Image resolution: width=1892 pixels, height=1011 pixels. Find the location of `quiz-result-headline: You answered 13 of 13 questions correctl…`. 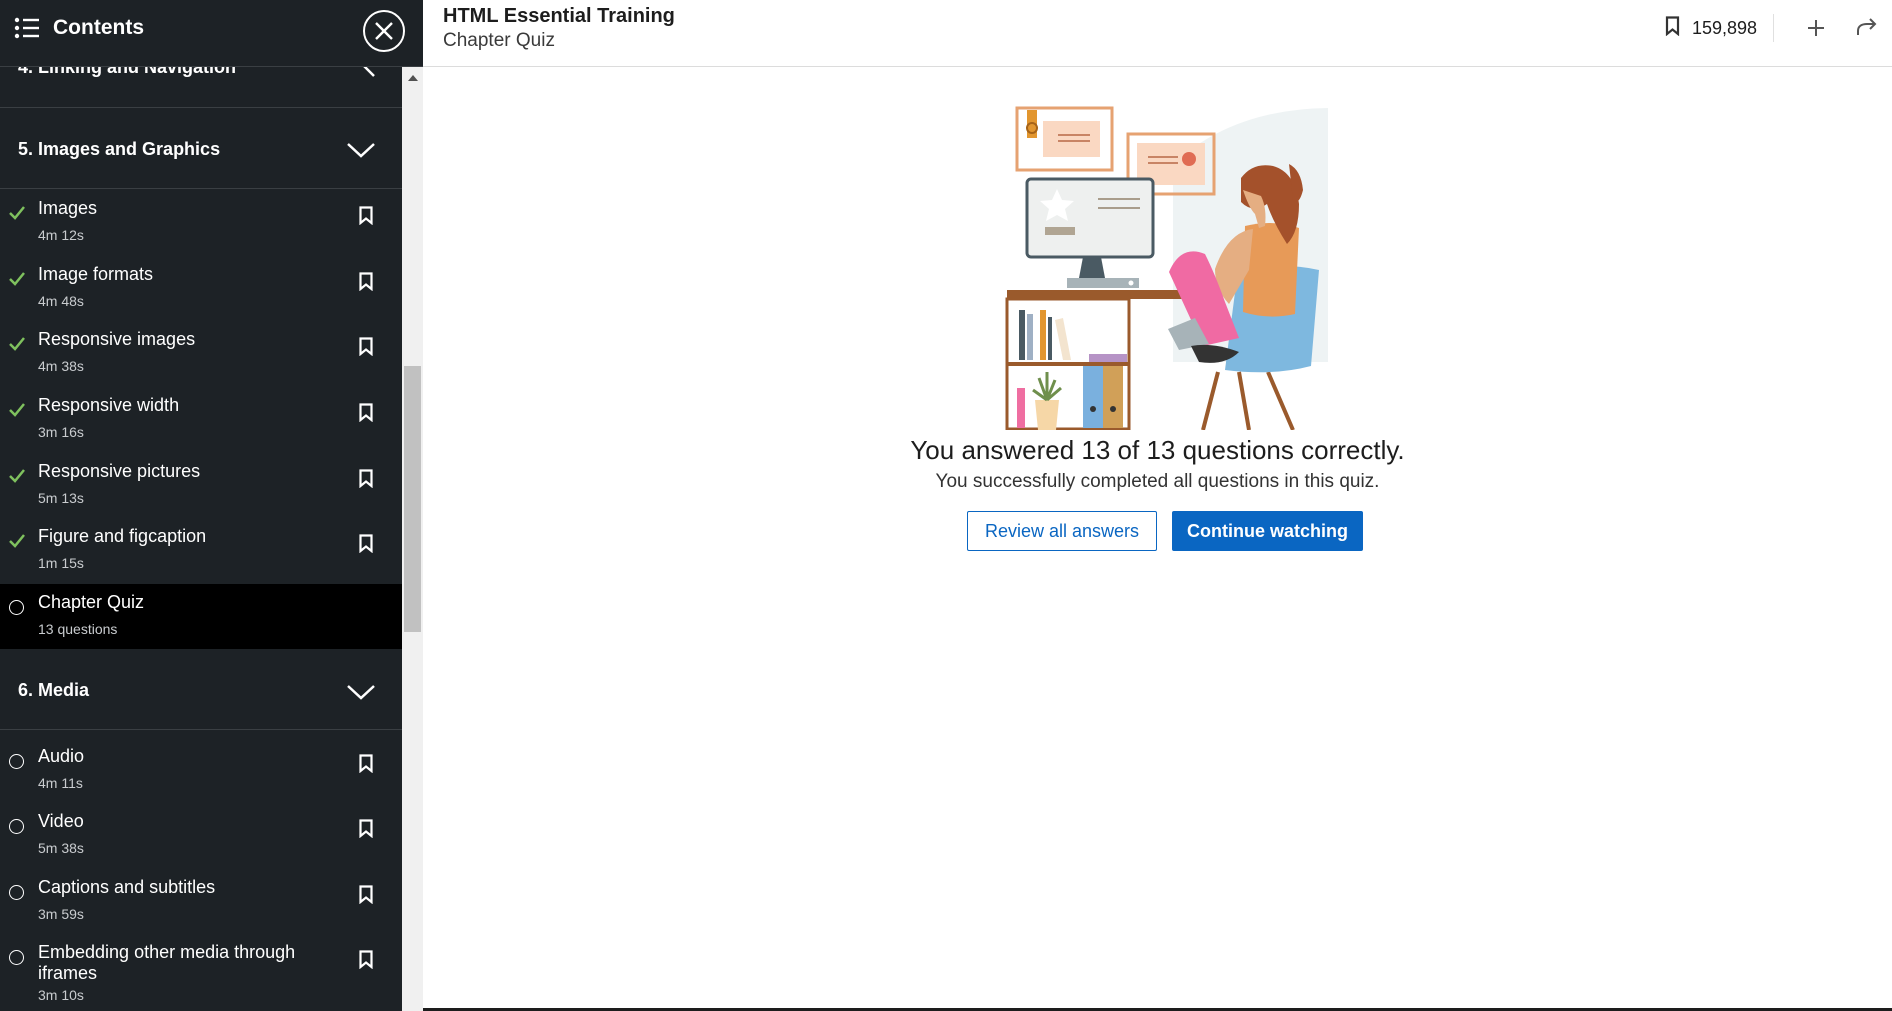

quiz-result-headline: You answered 13 of 13 questions correctl… is located at coordinates (1157, 450).